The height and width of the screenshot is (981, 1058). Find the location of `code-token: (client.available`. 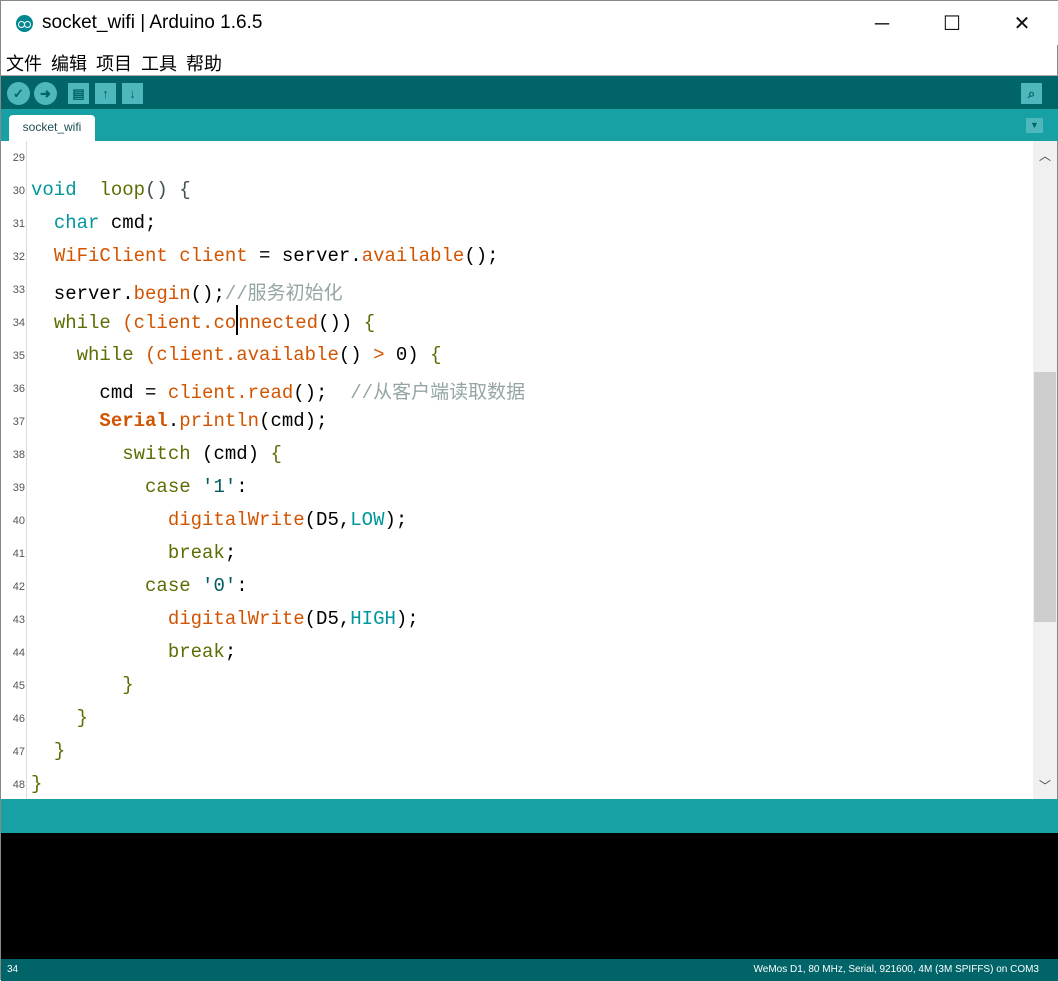

code-token: (client.available is located at coordinates (236, 355).